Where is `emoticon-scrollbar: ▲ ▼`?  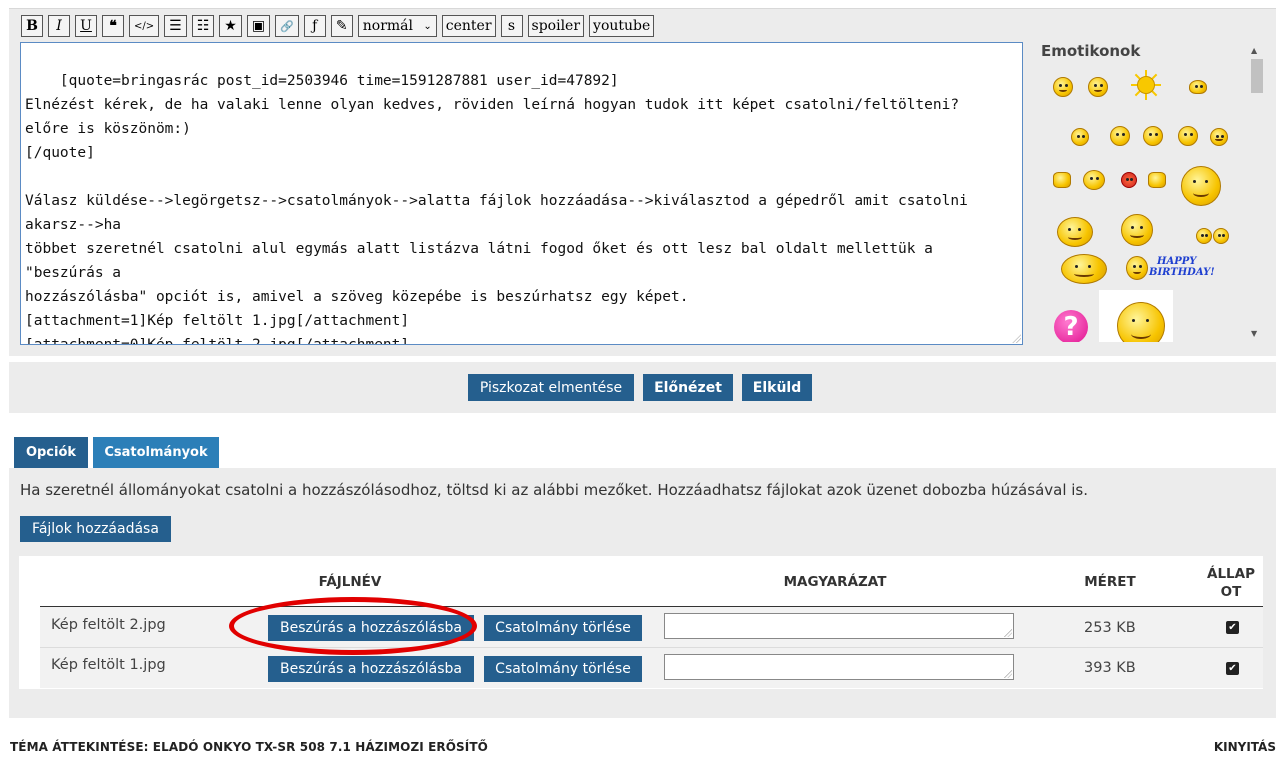
emoticon-scrollbar: ▲ ▼ is located at coordinates (1256, 192).